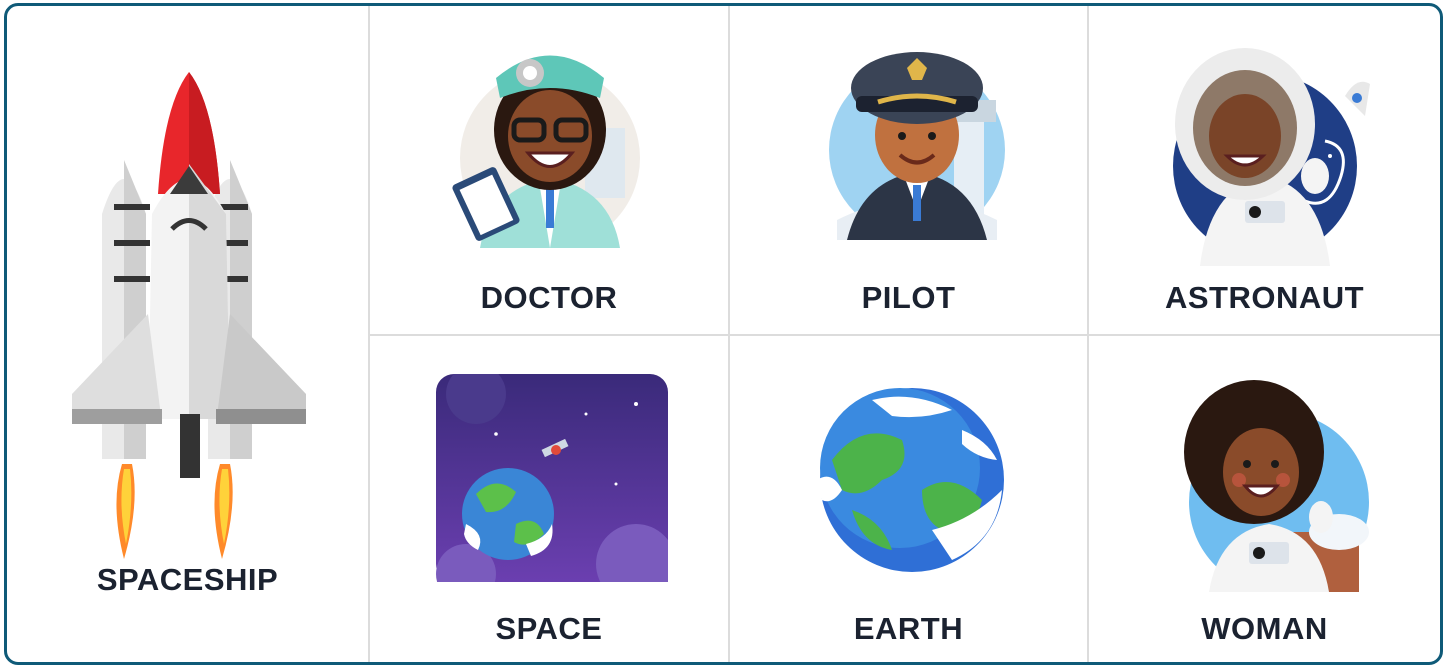 The height and width of the screenshot is (672, 1452). What do you see at coordinates (1269, 482) in the screenshot?
I see `woman-icon` at bounding box center [1269, 482].